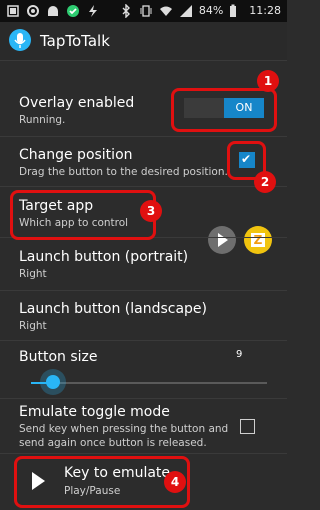 This screenshot has width=320, height=510. What do you see at coordinates (151, 211) in the screenshot?
I see `annotation-badge-3: 3` at bounding box center [151, 211].